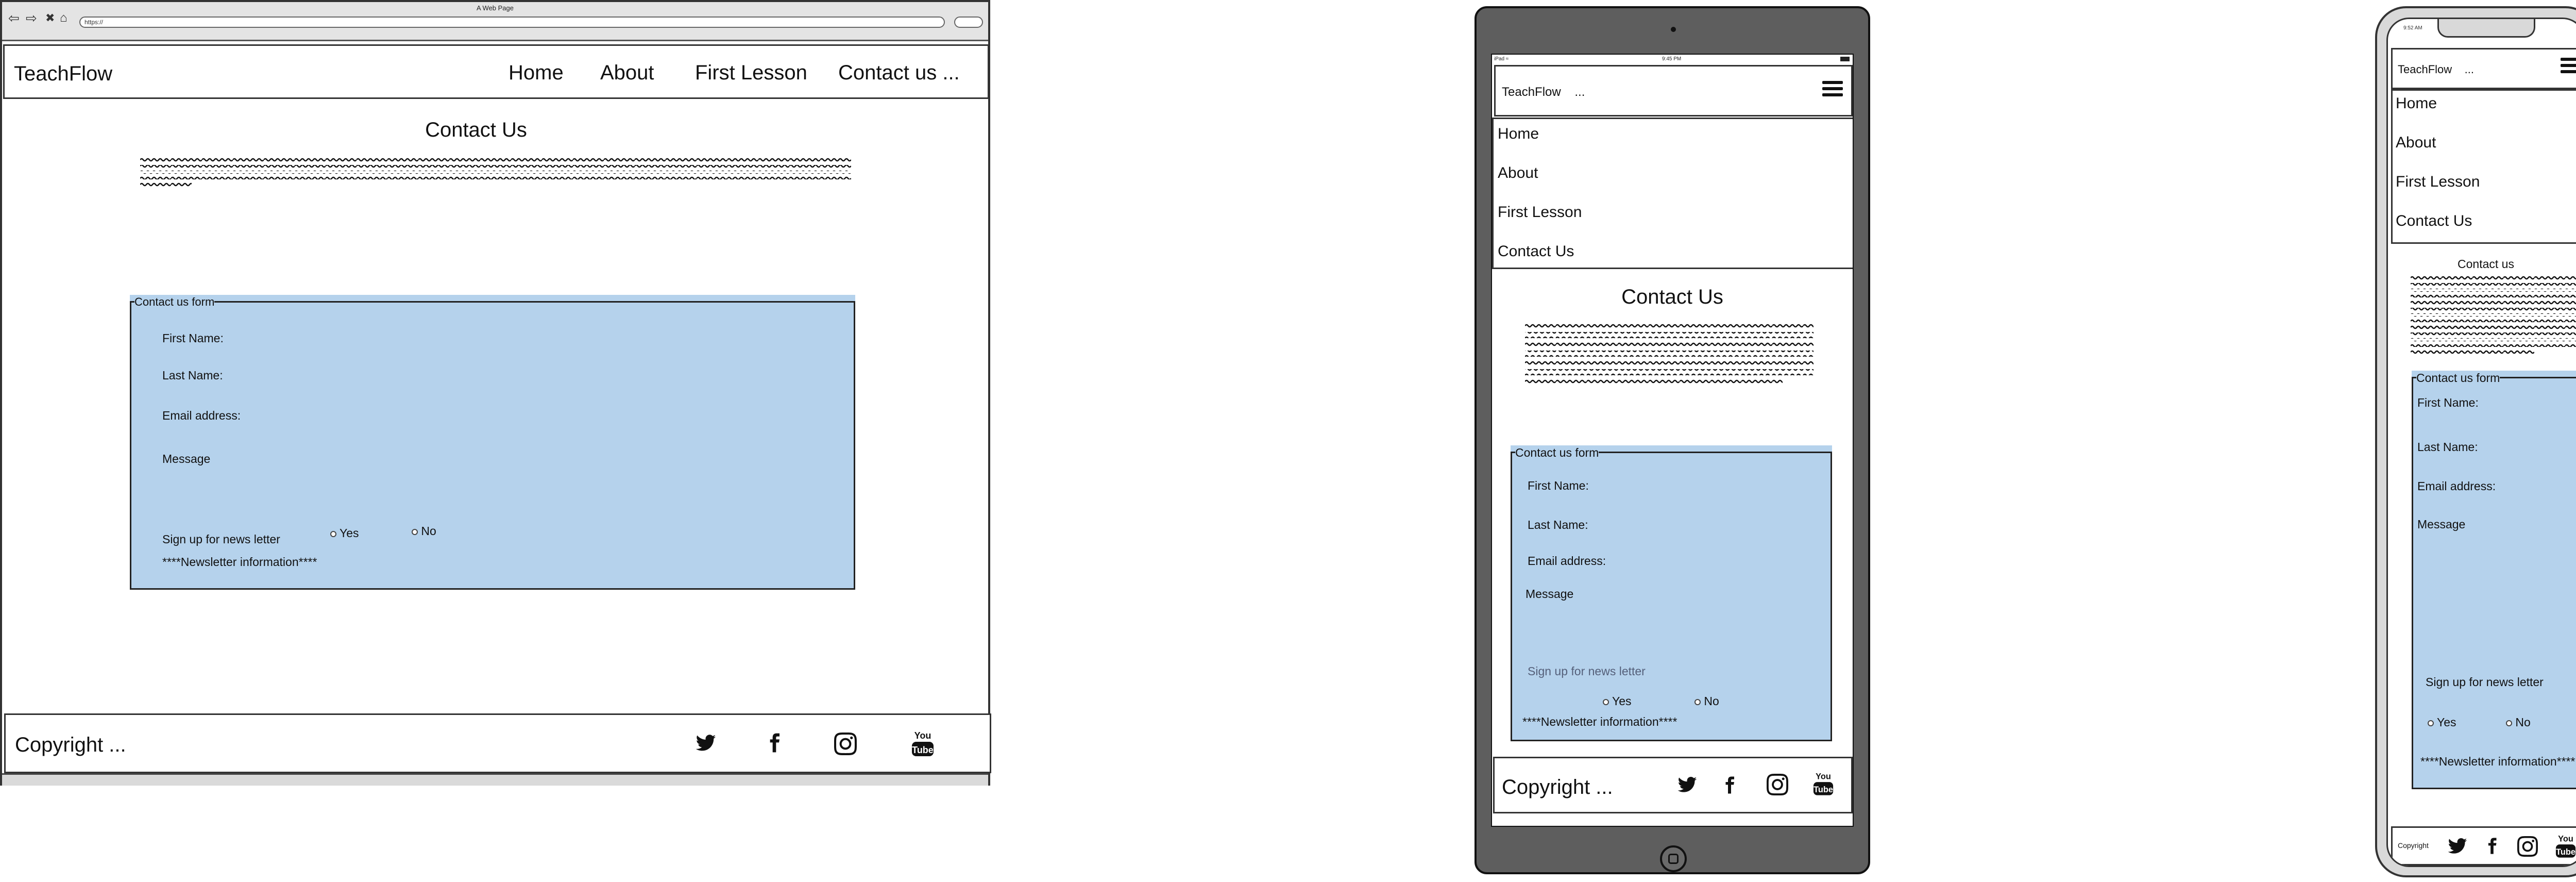  What do you see at coordinates (63, 18) in the screenshot?
I see `home-icon: ⌂` at bounding box center [63, 18].